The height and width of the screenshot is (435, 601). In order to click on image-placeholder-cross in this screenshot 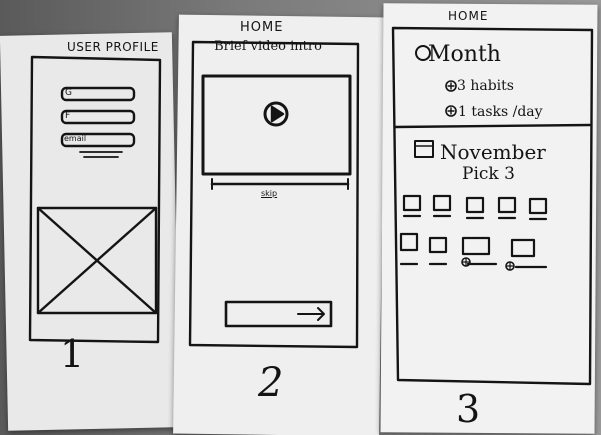, I will do `click(97, 260)`.